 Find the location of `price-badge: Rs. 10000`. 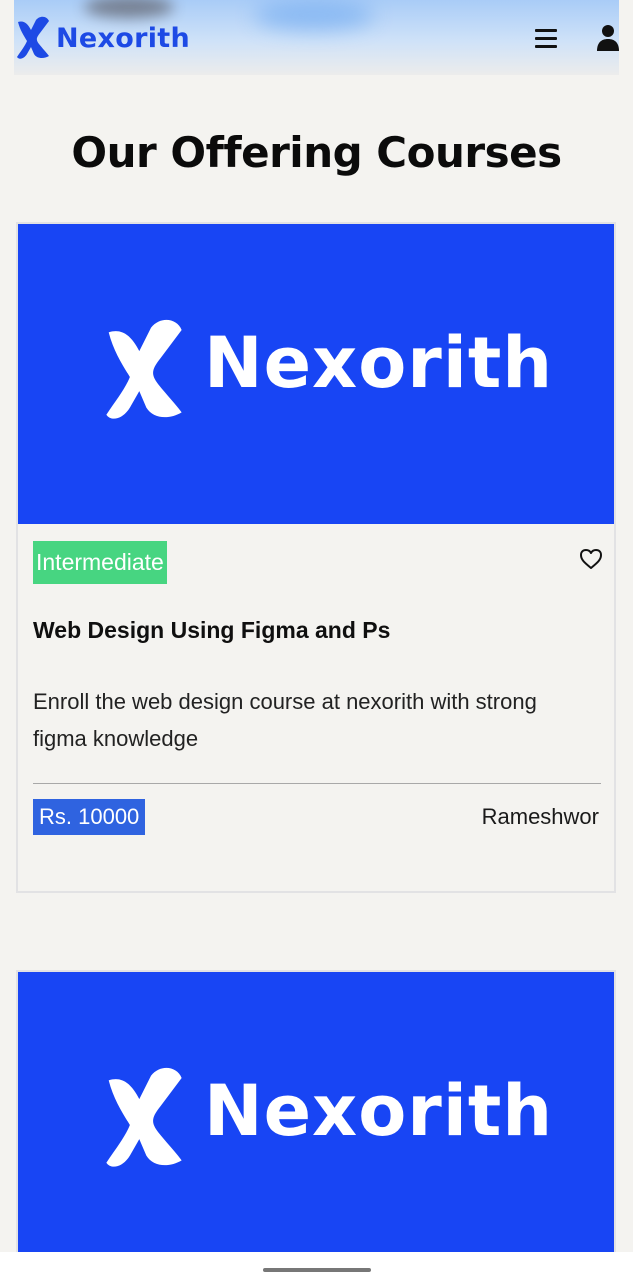

price-badge: Rs. 10000 is located at coordinates (89, 817).